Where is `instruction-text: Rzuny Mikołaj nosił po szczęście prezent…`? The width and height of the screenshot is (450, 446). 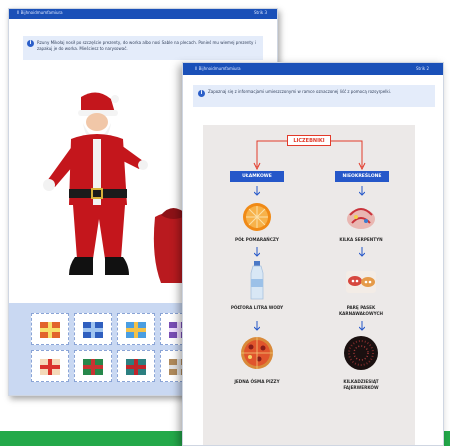 instruction-text: Rzuny Mikołaj nosił po szczęście prezent… is located at coordinates (146, 45).